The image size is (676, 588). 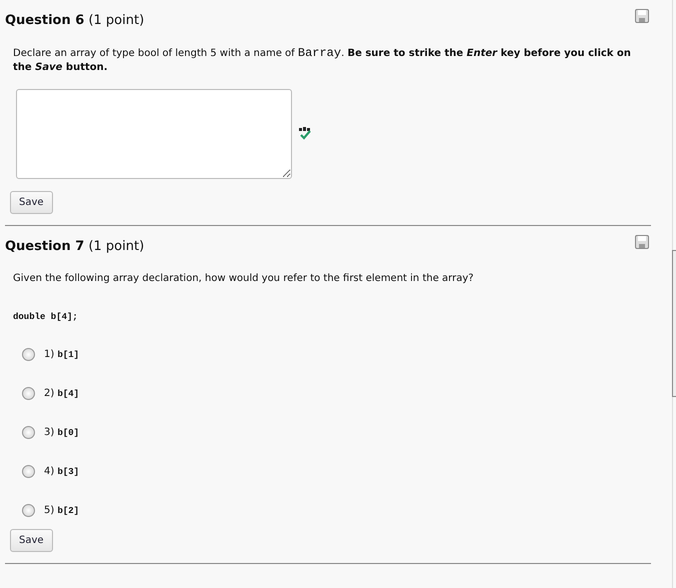 What do you see at coordinates (322, 60) in the screenshot?
I see `question-text: Declare an array of type bool of length 5 with a name of Barray. Be sure to strike the Enter key before you click on the Save button.` at bounding box center [322, 60].